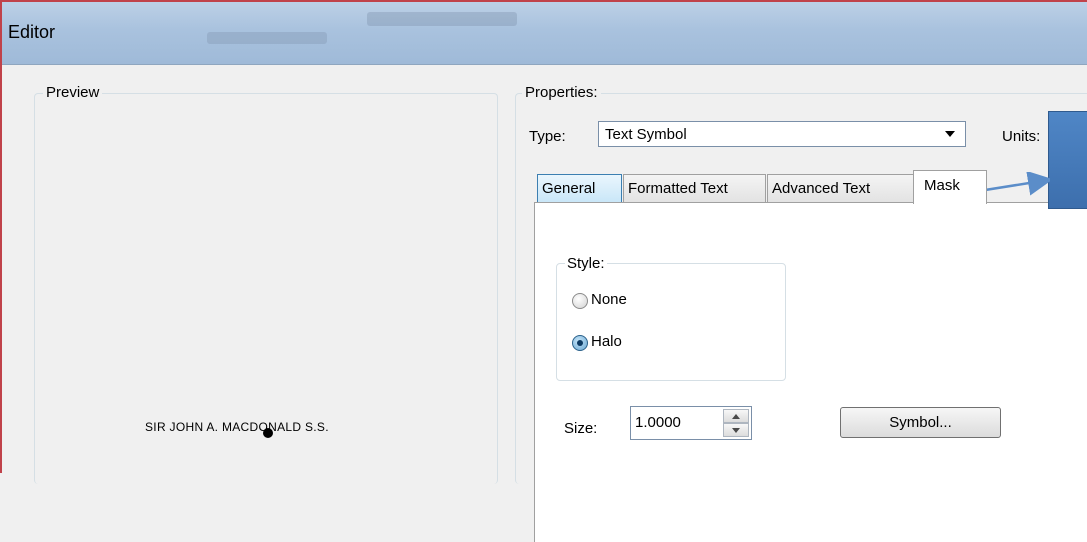 This screenshot has height=542, width=1087. Describe the element at coordinates (1067, 160) in the screenshot. I see `annotation-callout-box` at that location.